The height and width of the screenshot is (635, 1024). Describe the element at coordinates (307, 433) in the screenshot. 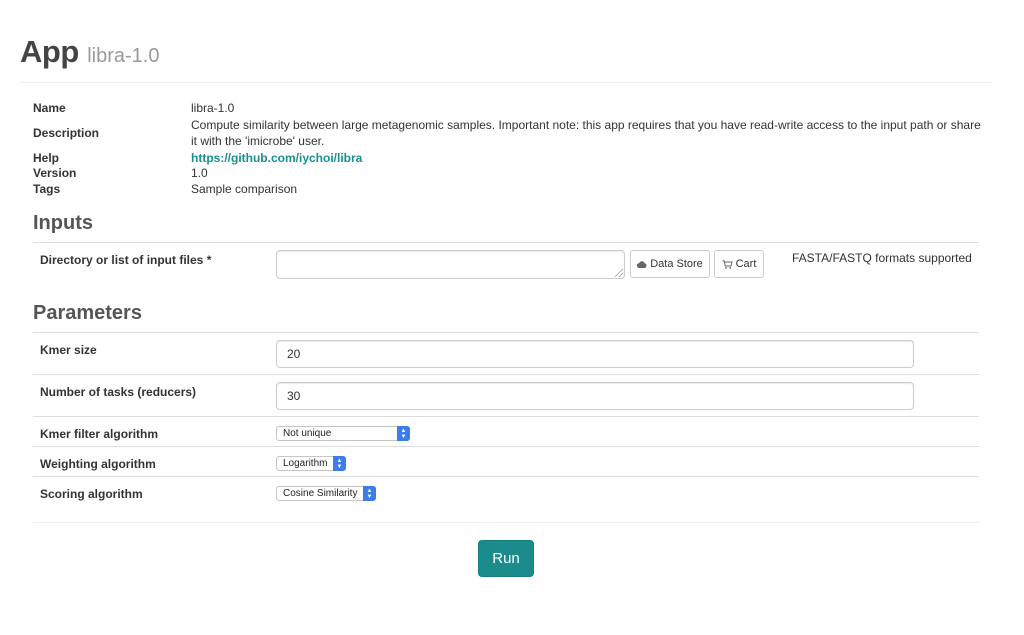

I see `kmer-filter-value: Not unique` at that location.